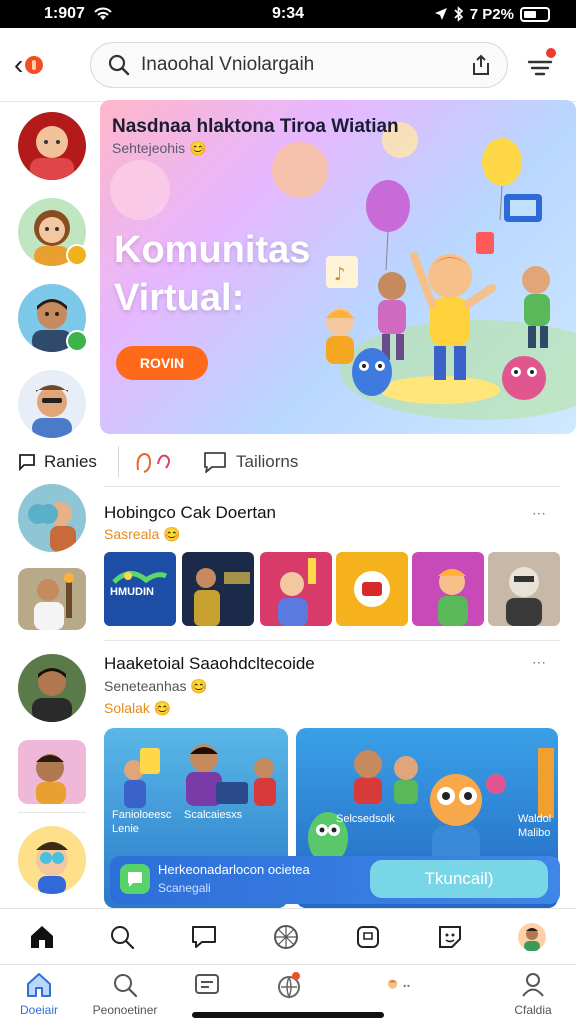 The height and width of the screenshot is (1024, 576). Describe the element at coordinates (118, 462) in the screenshot. I see `tab-separator` at that location.